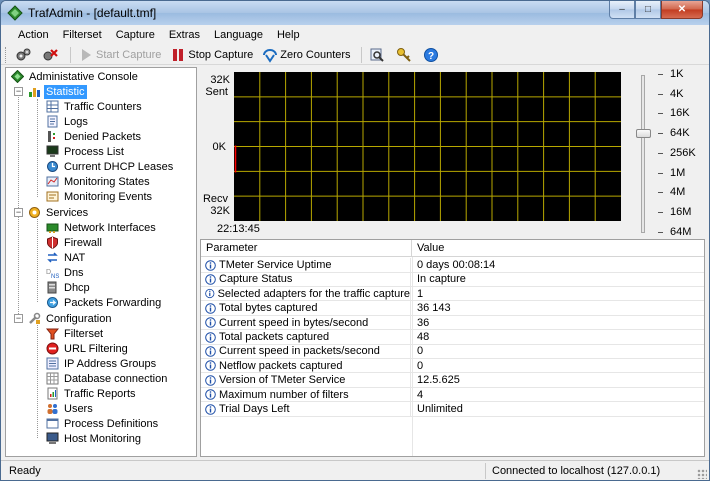 The height and width of the screenshot is (481, 710). What do you see at coordinates (34, 92) in the screenshot?
I see `bar-chart-icon` at bounding box center [34, 92].